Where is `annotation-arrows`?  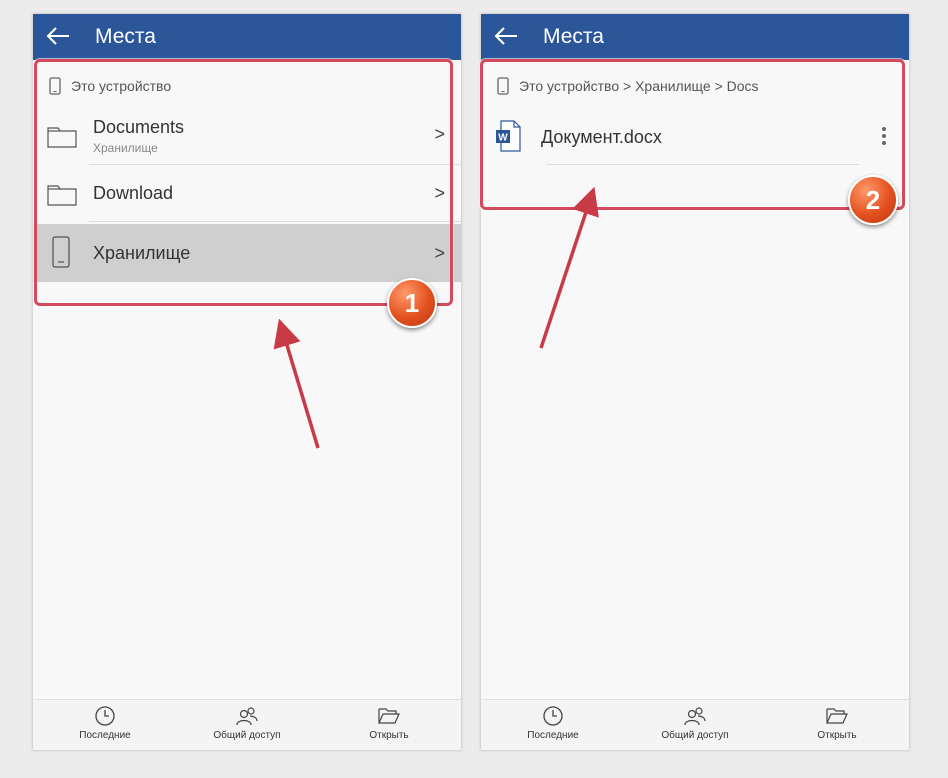 annotation-arrows is located at coordinates (436, 317).